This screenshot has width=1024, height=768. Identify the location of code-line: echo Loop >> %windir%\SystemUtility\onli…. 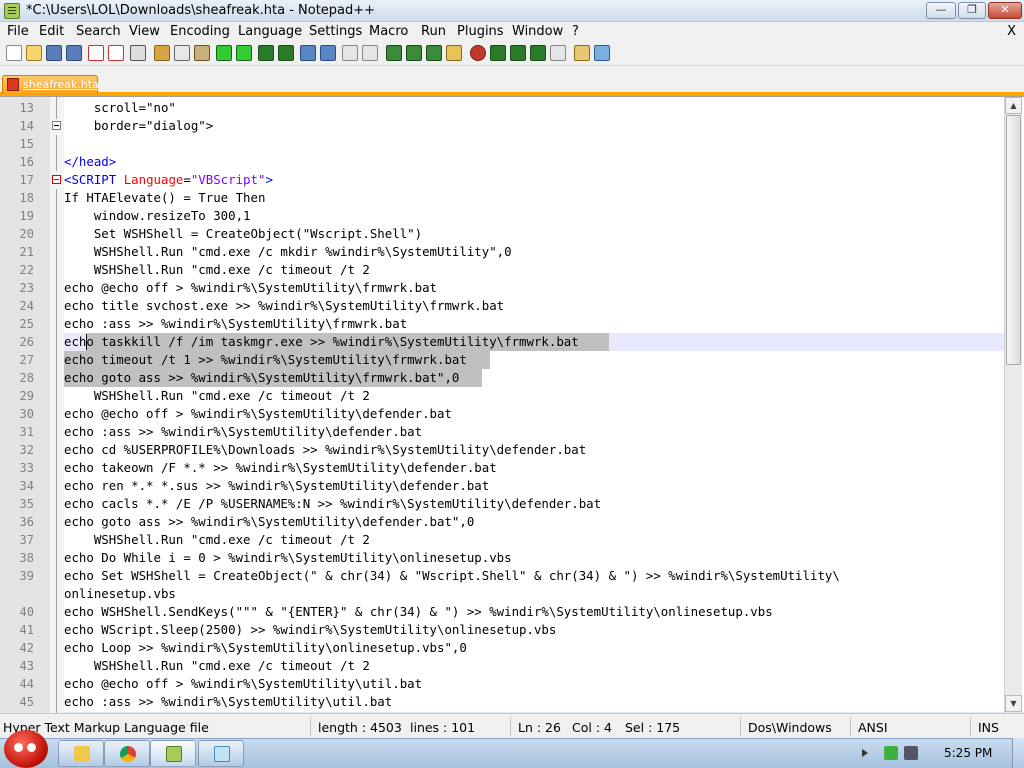
(534, 648).